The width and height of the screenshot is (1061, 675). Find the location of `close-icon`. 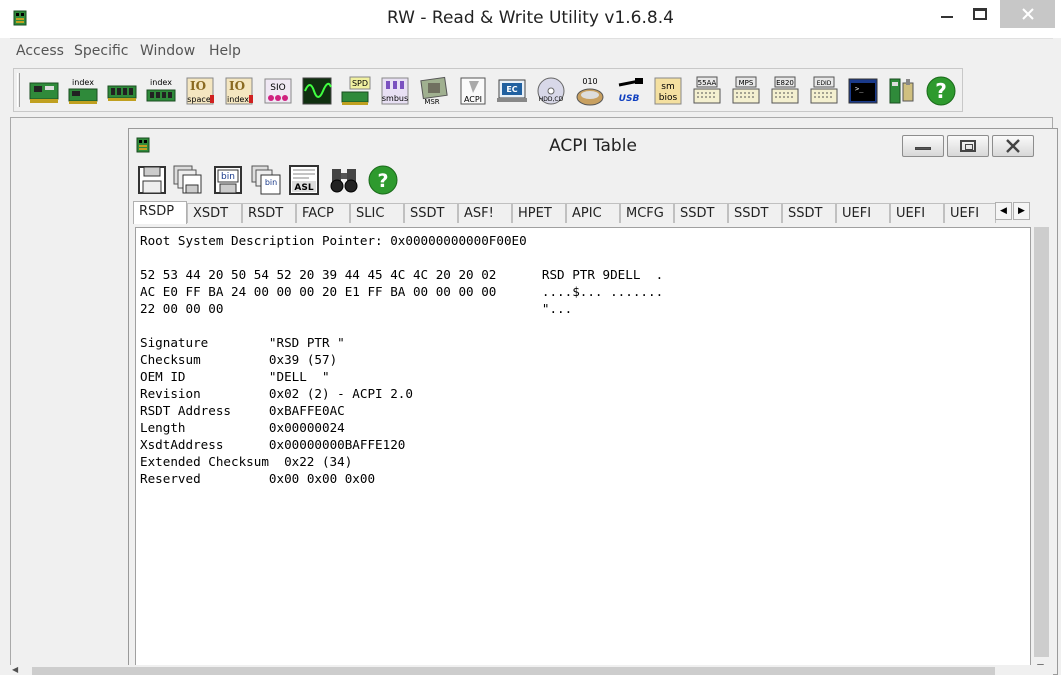

close-icon is located at coordinates (1027, 14).